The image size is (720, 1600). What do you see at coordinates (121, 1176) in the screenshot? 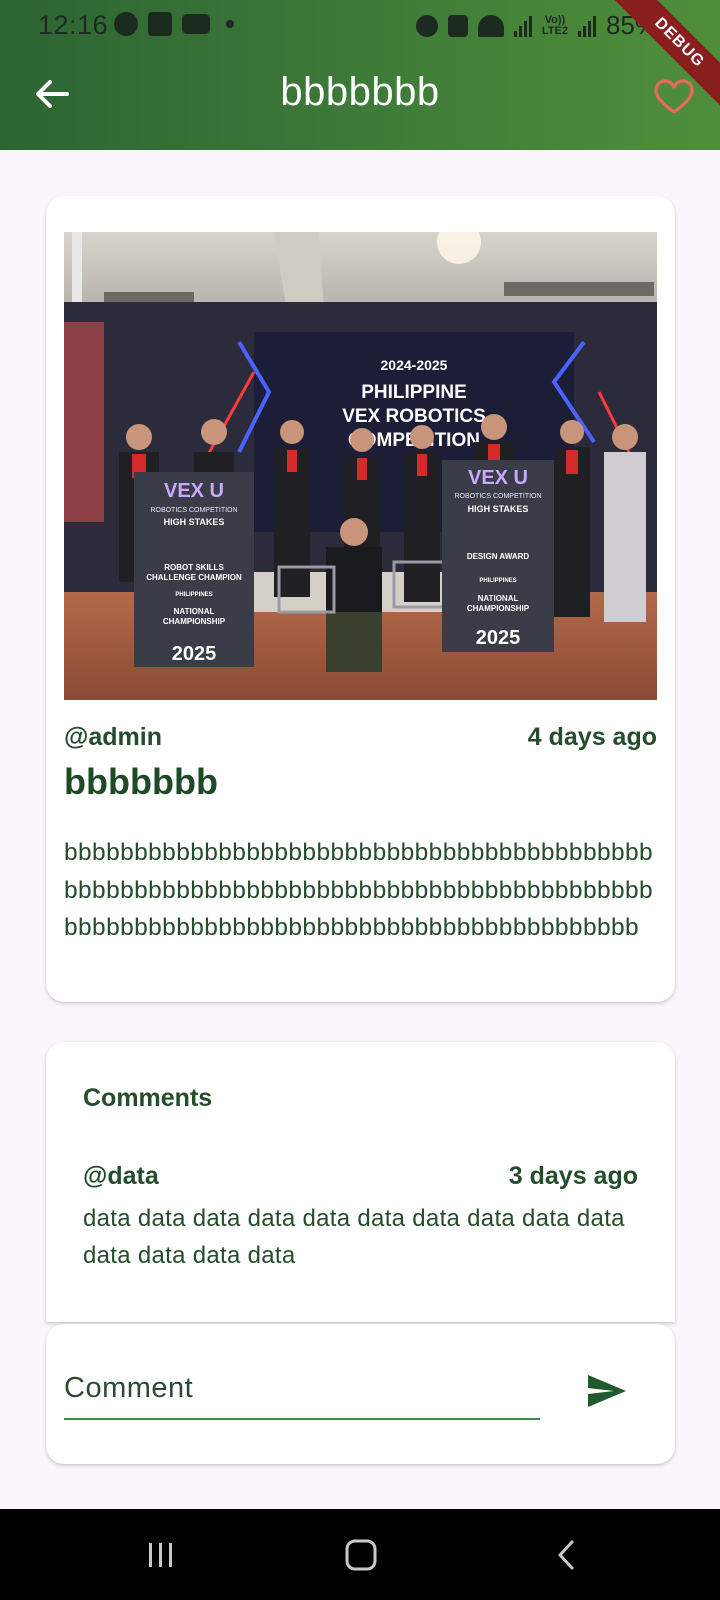
I see `comment-author: @data` at bounding box center [121, 1176].